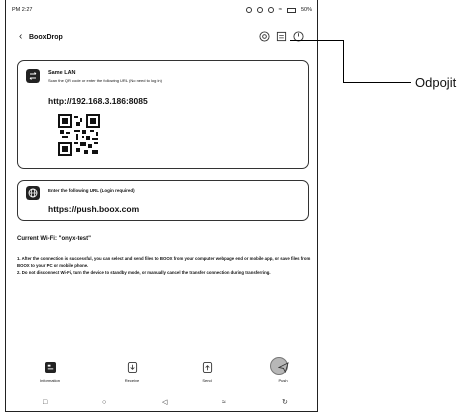 The width and height of the screenshot is (472, 414). What do you see at coordinates (165, 378) in the screenshot?
I see `bottom-tabs: Information Receive Send Push` at bounding box center [165, 378].